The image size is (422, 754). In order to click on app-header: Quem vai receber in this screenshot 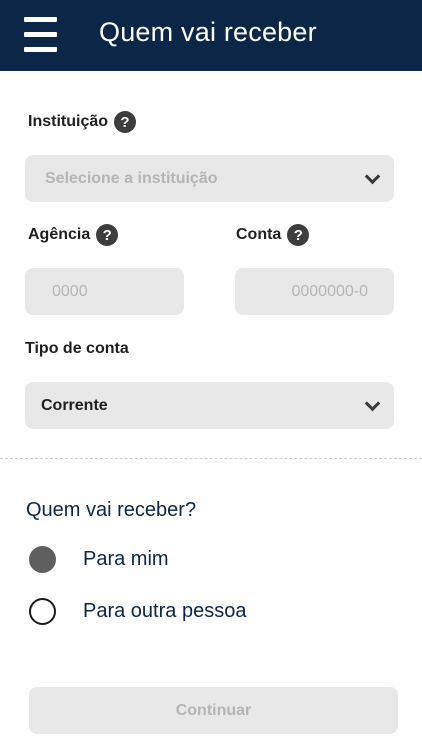, I will do `click(211, 35)`.